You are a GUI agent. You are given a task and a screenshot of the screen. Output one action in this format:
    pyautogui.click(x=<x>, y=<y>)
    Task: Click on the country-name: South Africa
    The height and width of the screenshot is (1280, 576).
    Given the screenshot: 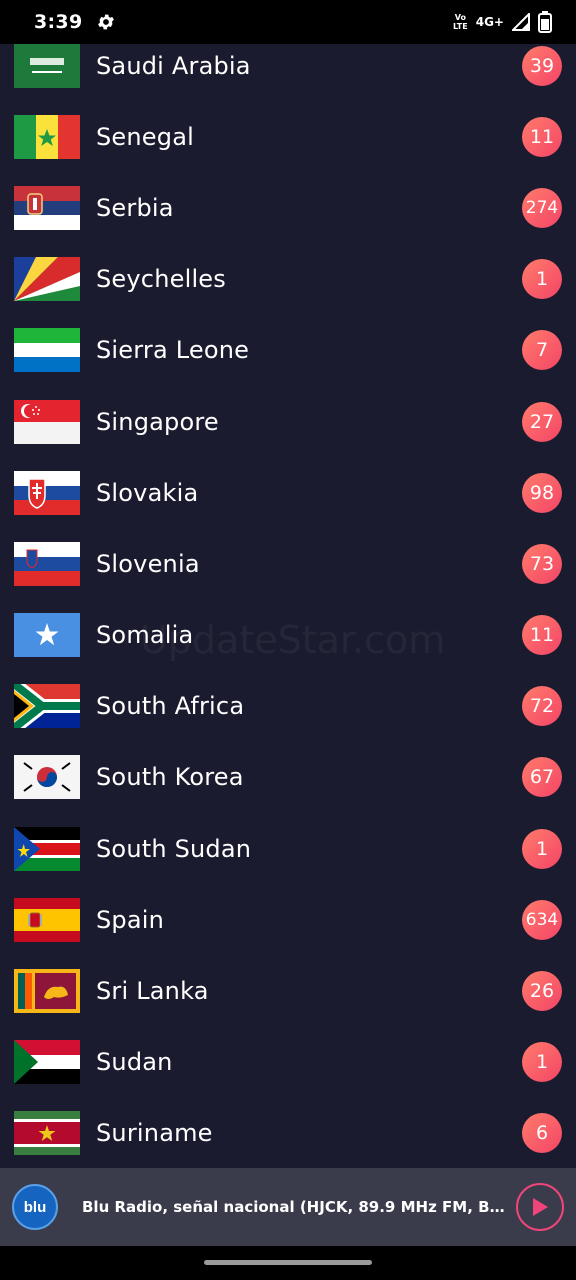 What is the action you would take?
    pyautogui.click(x=170, y=706)
    